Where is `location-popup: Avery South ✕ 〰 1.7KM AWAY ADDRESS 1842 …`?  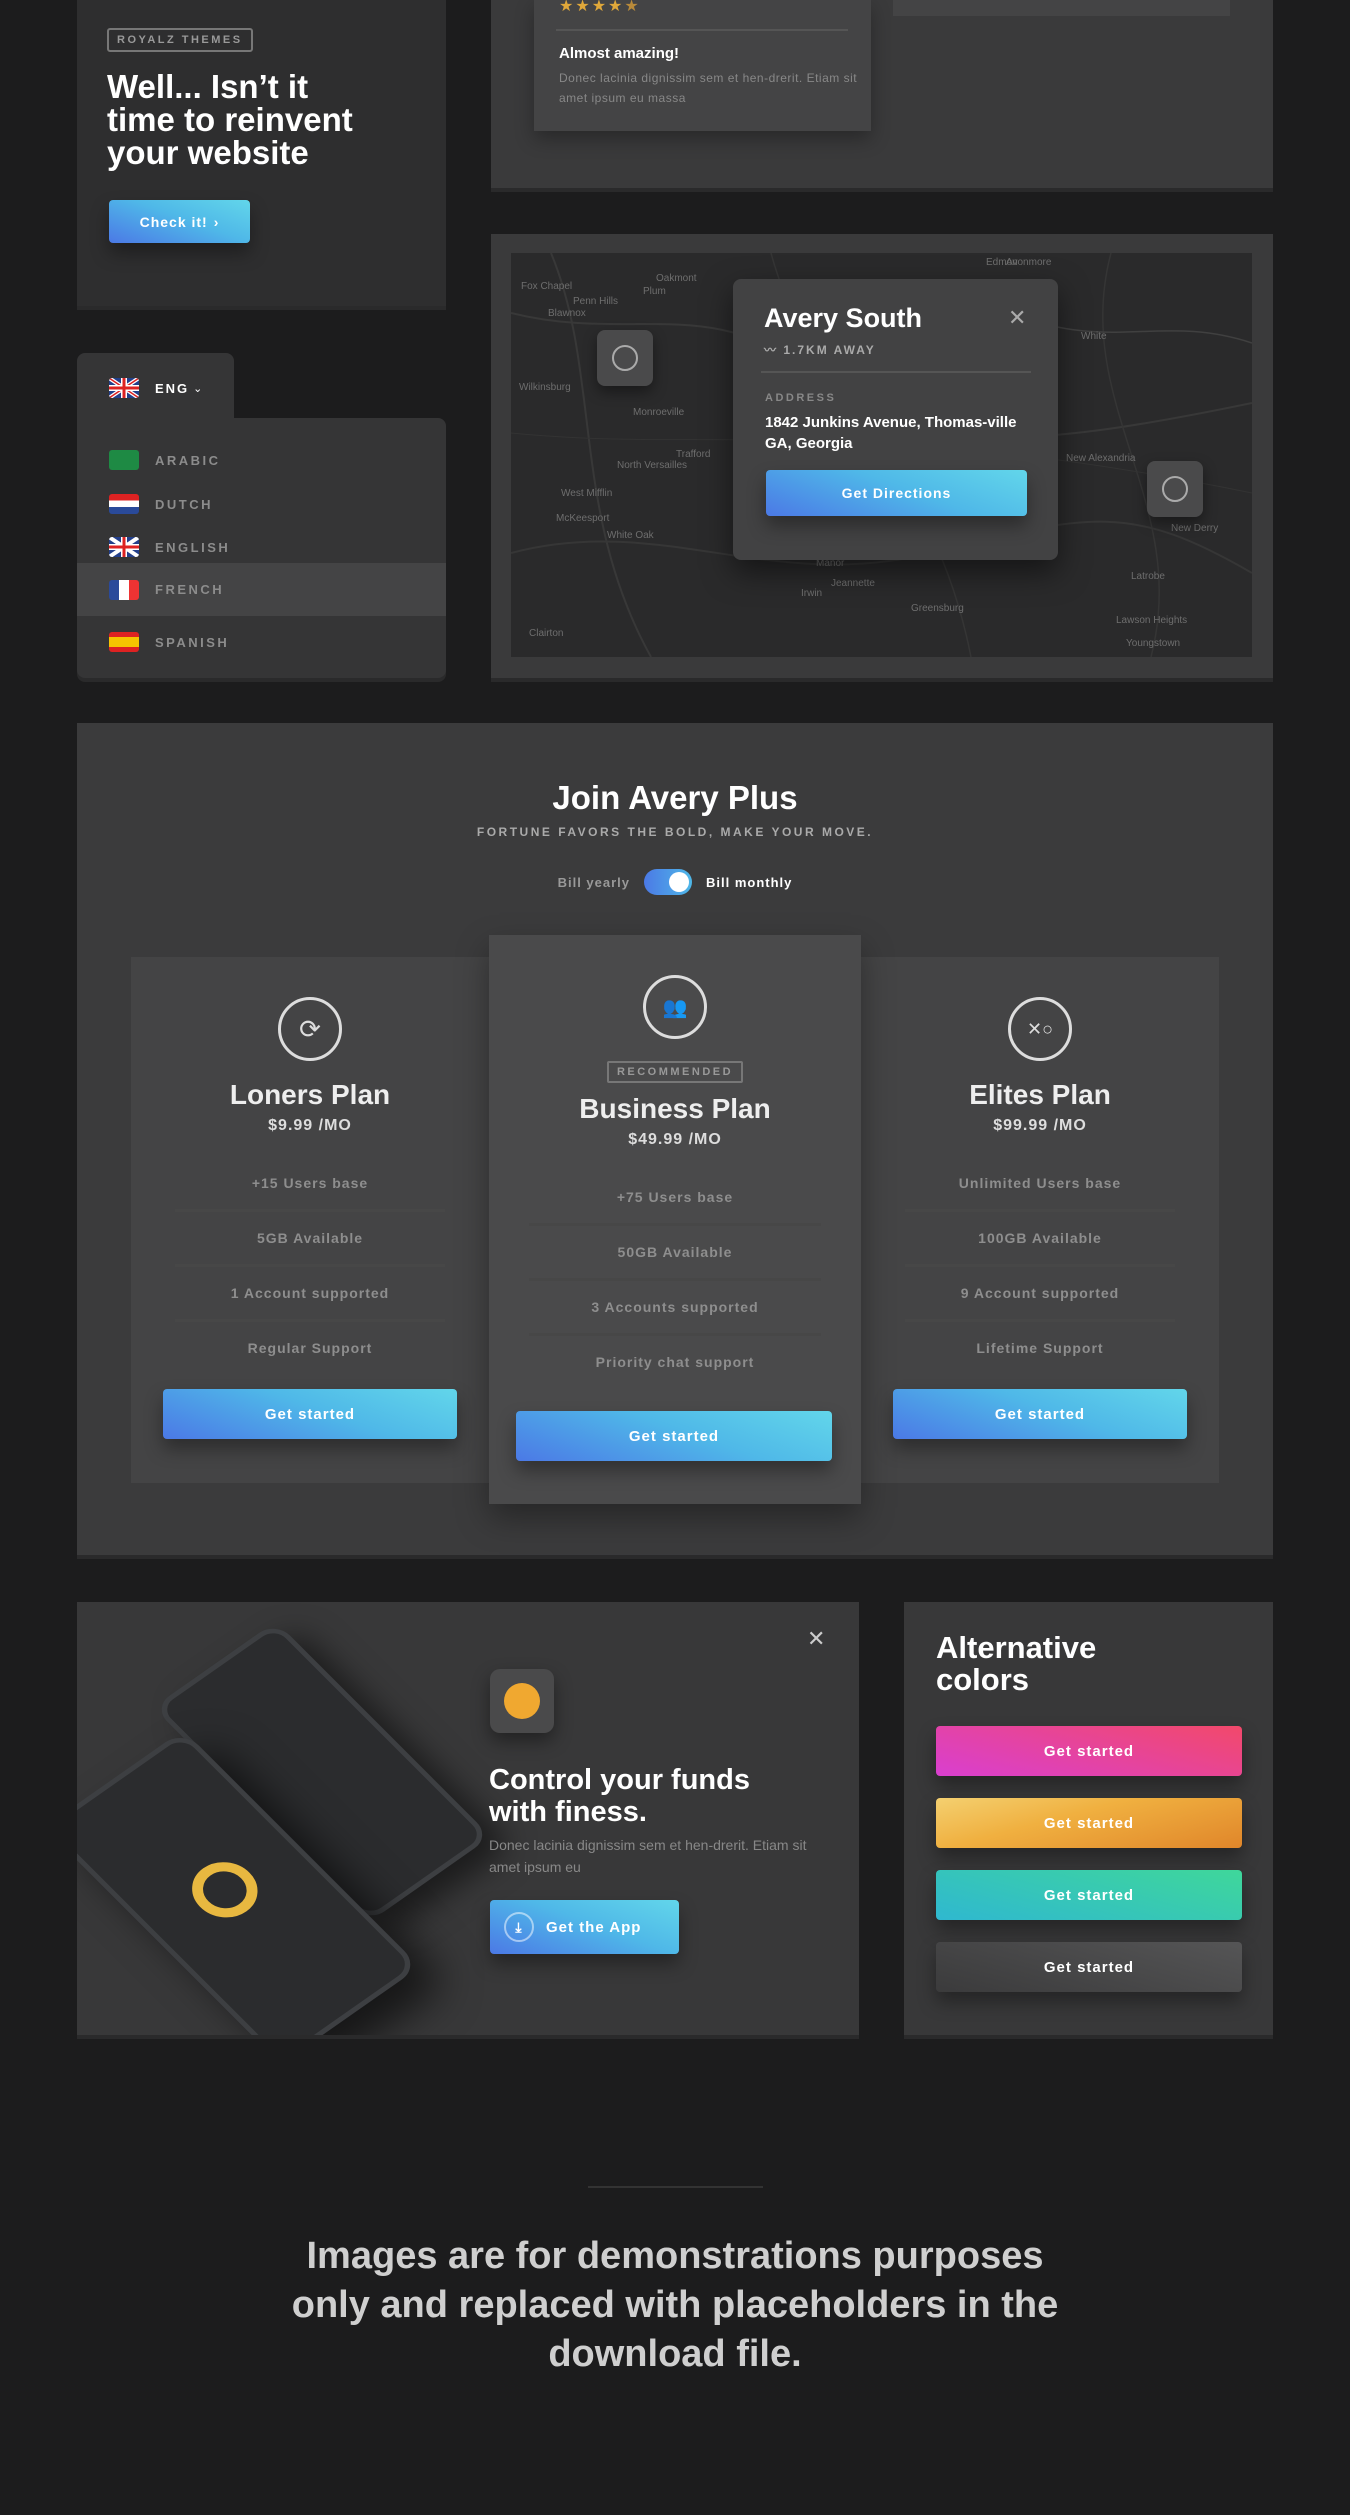
location-popup: Avery South ✕ 〰 1.7KM AWAY ADDRESS 1842 … is located at coordinates (895, 419).